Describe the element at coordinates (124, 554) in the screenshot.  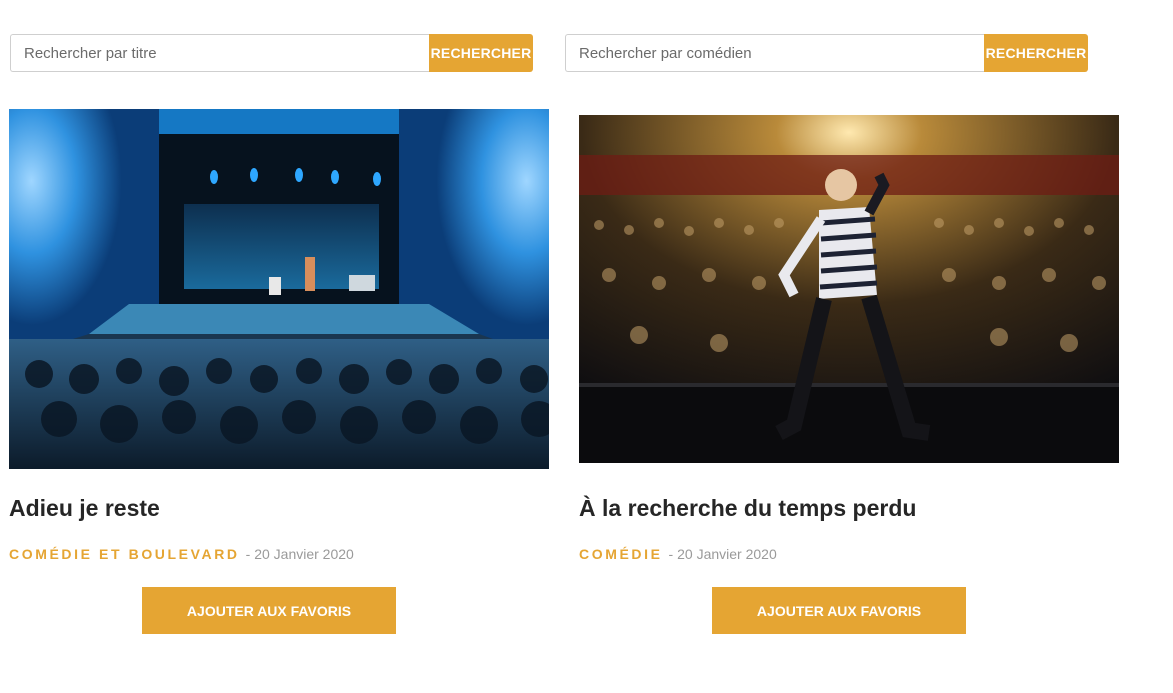
I see `show-category: COMÉDIE ET BOULEVARD` at that location.